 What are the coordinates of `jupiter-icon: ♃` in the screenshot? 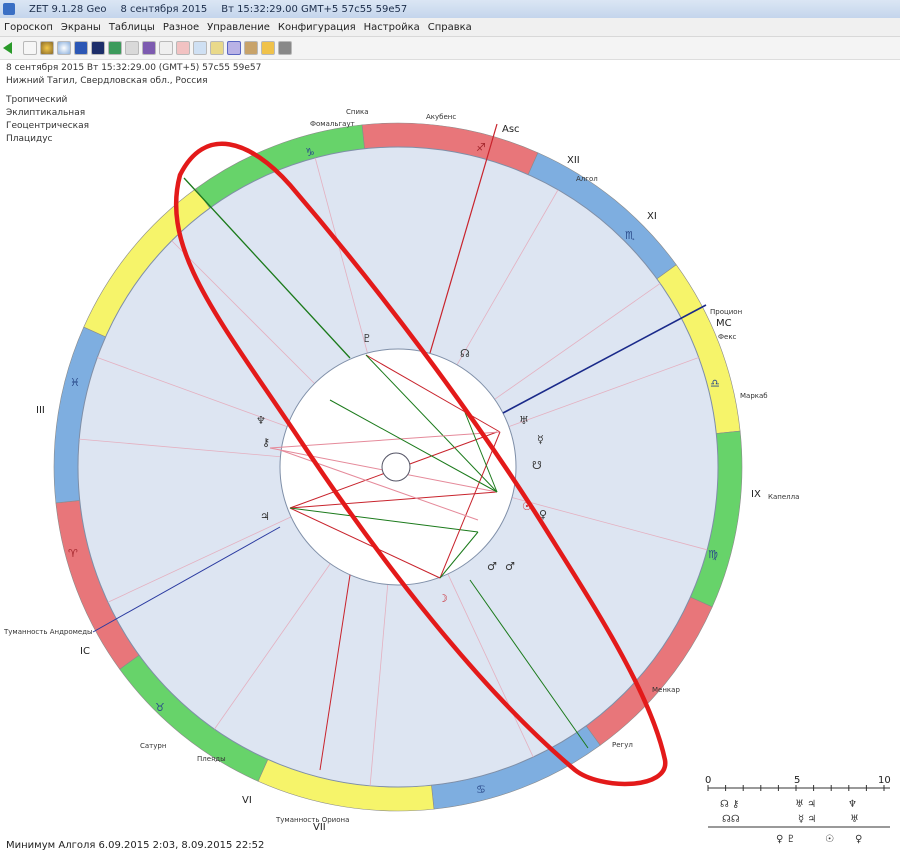 It's located at (265, 516).